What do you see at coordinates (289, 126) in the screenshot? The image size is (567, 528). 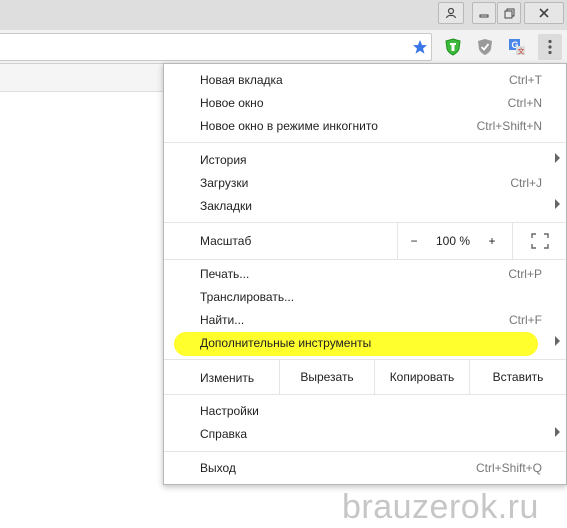 I see `menu-item-label: Новое окно в режиме инкогнито` at bounding box center [289, 126].